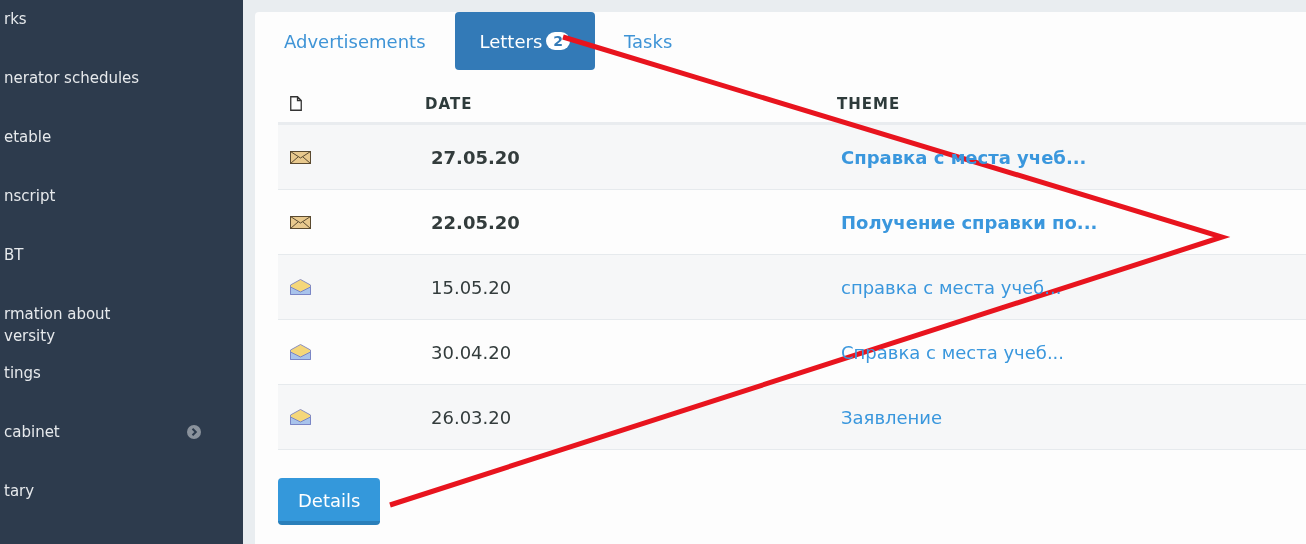  What do you see at coordinates (32, 432) in the screenshot?
I see `sidebar-item: cabinet` at bounding box center [32, 432].